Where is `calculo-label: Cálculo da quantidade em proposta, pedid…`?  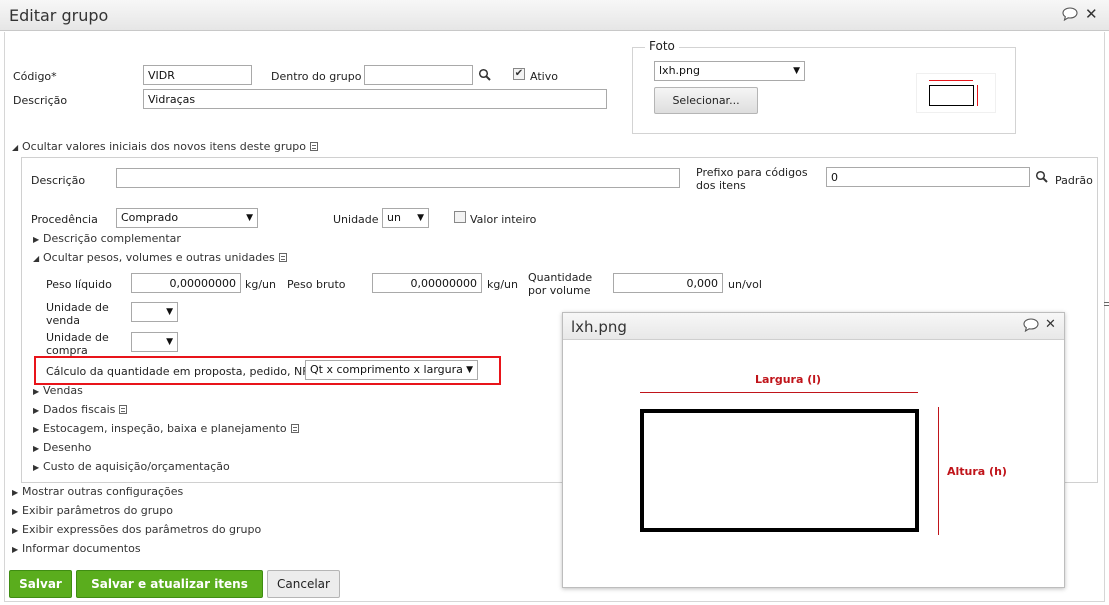 calculo-label: Cálculo da quantidade em proposta, pedid… is located at coordinates (177, 371).